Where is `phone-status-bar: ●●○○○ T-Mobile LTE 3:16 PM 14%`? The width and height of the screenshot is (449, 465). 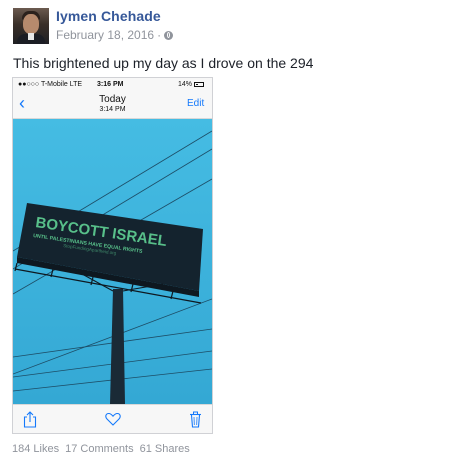 phone-status-bar: ●●○○○ T-Mobile LTE 3:16 PM 14% is located at coordinates (112, 85).